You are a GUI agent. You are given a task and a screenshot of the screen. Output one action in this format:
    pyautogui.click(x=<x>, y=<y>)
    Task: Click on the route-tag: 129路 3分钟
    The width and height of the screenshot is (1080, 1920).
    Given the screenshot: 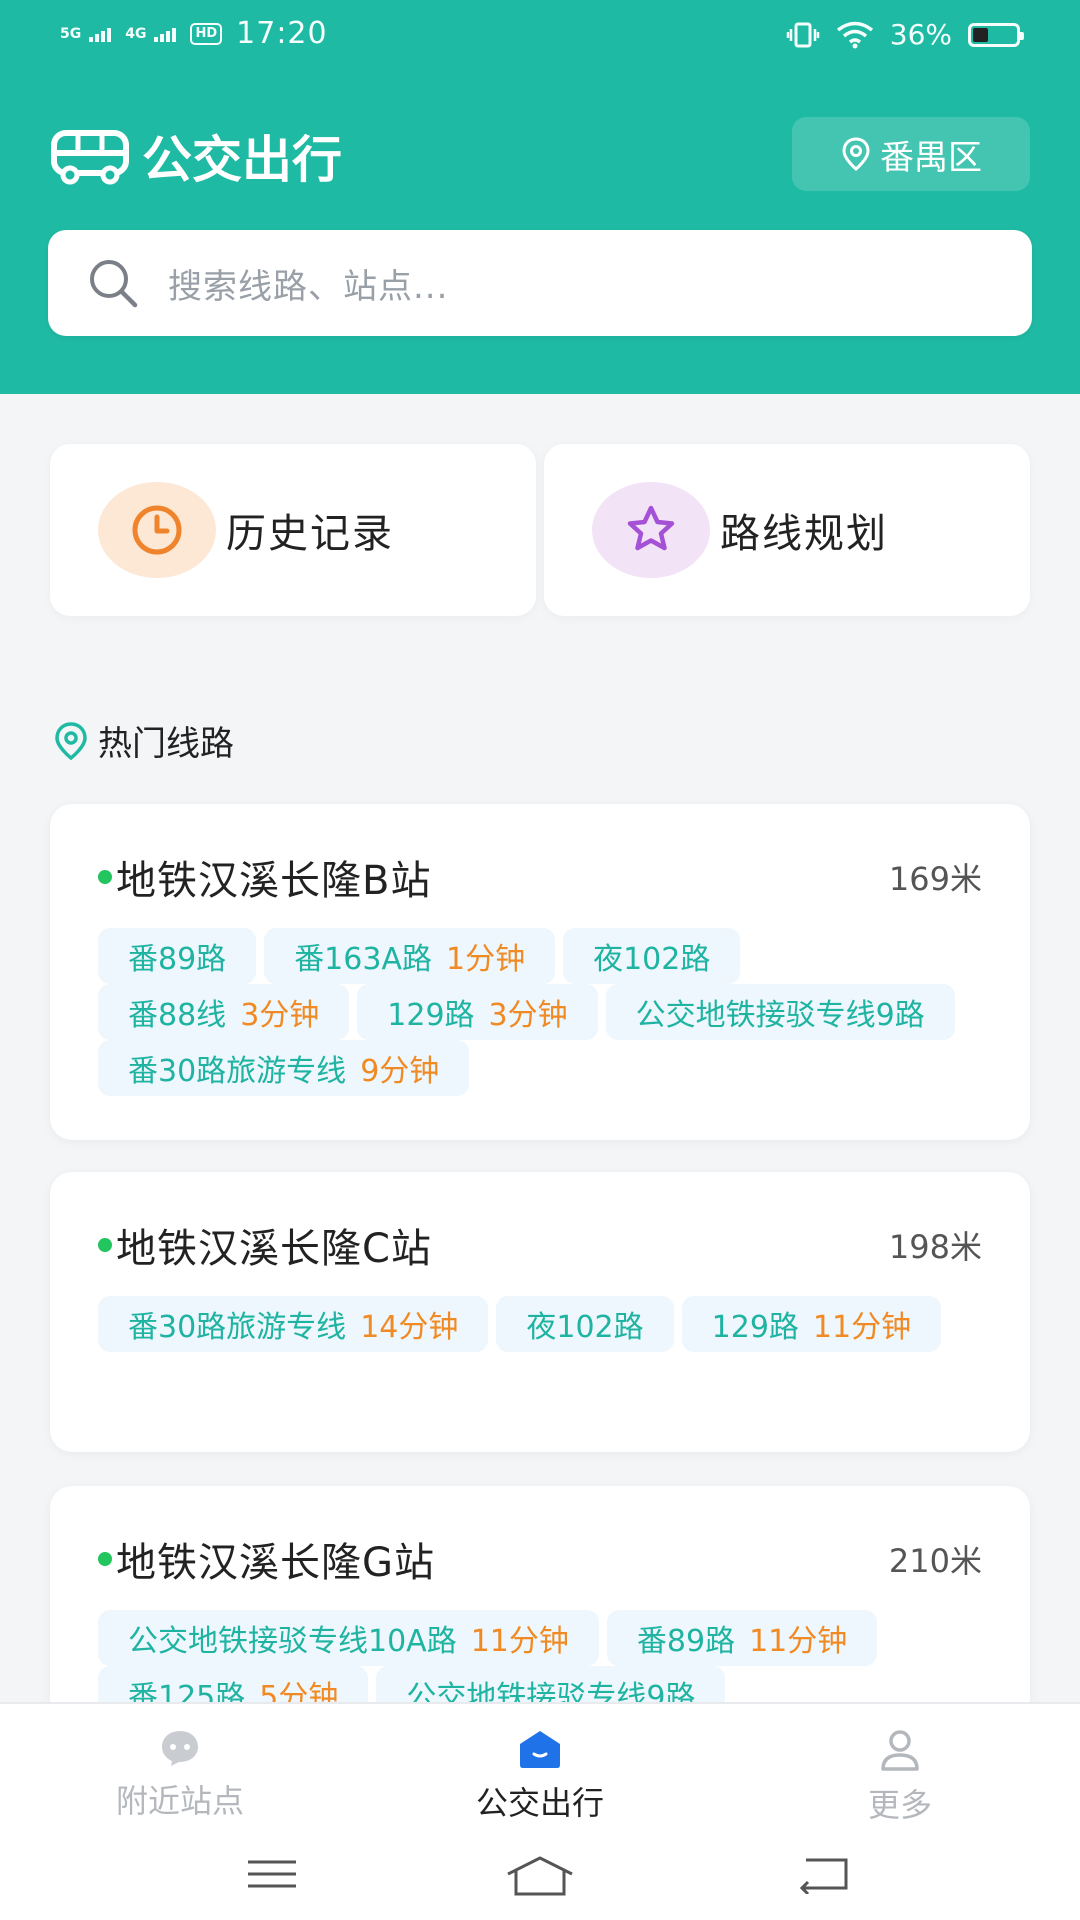 What is the action you would take?
    pyautogui.click(x=477, y=1012)
    